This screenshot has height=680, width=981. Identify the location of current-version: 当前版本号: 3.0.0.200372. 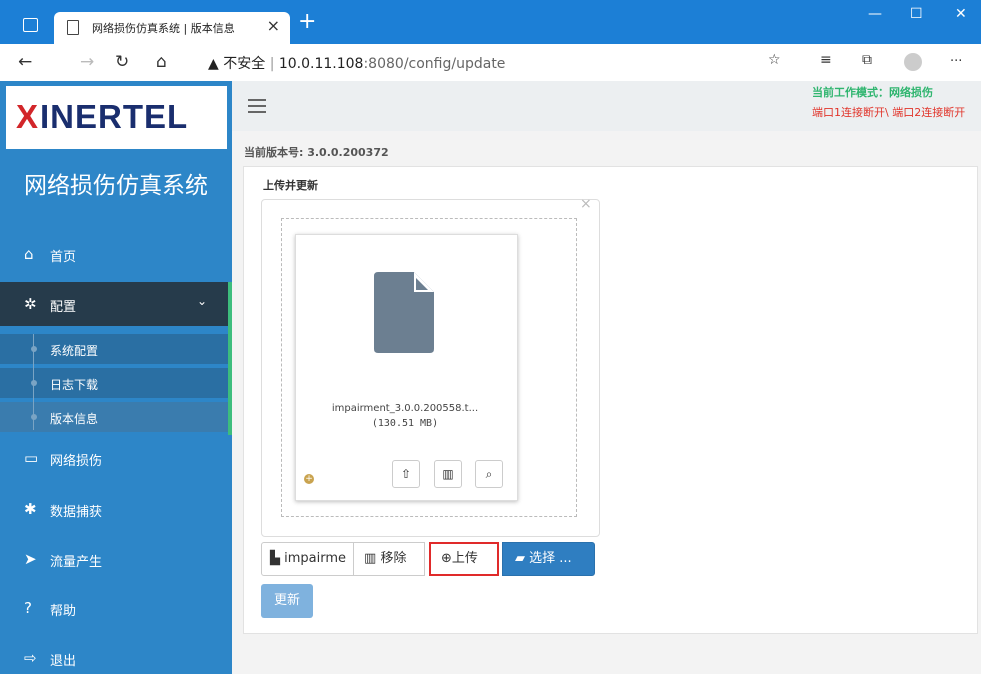
(316, 152).